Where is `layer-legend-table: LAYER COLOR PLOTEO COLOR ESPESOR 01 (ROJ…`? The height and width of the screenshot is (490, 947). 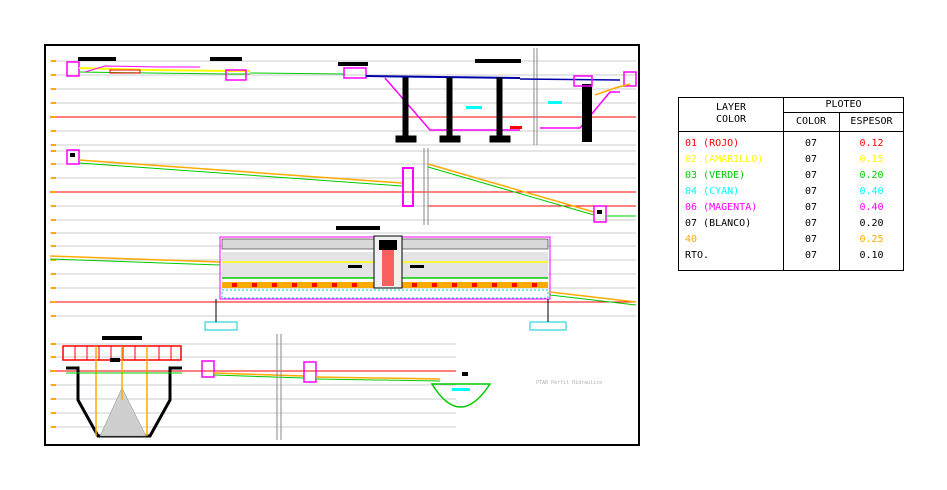 layer-legend-table: LAYER COLOR PLOTEO COLOR ESPESOR 01 (ROJ… is located at coordinates (791, 184).